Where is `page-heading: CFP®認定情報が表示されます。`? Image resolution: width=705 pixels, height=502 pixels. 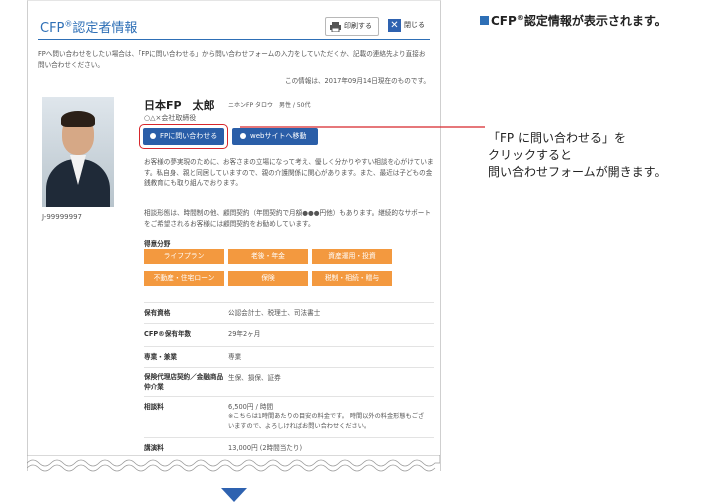 page-heading: CFP®認定情報が表示されます。 is located at coordinates (573, 20).